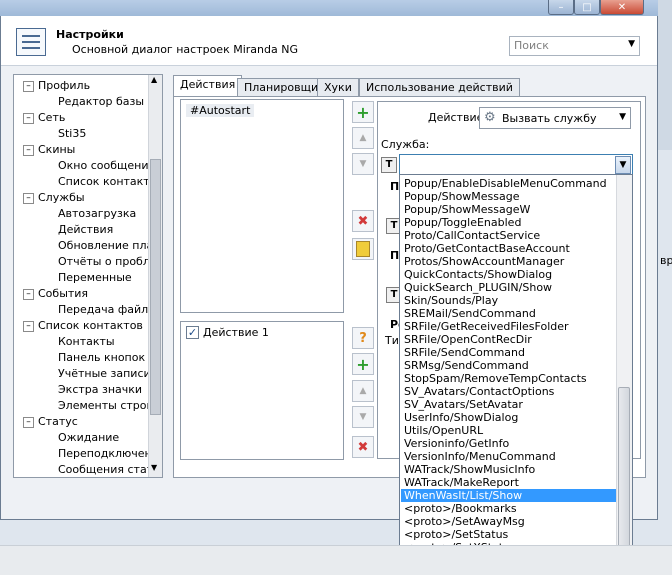 The width and height of the screenshot is (672, 575). Describe the element at coordinates (31, 42) in the screenshot. I see `options-dialog-icon` at that location.